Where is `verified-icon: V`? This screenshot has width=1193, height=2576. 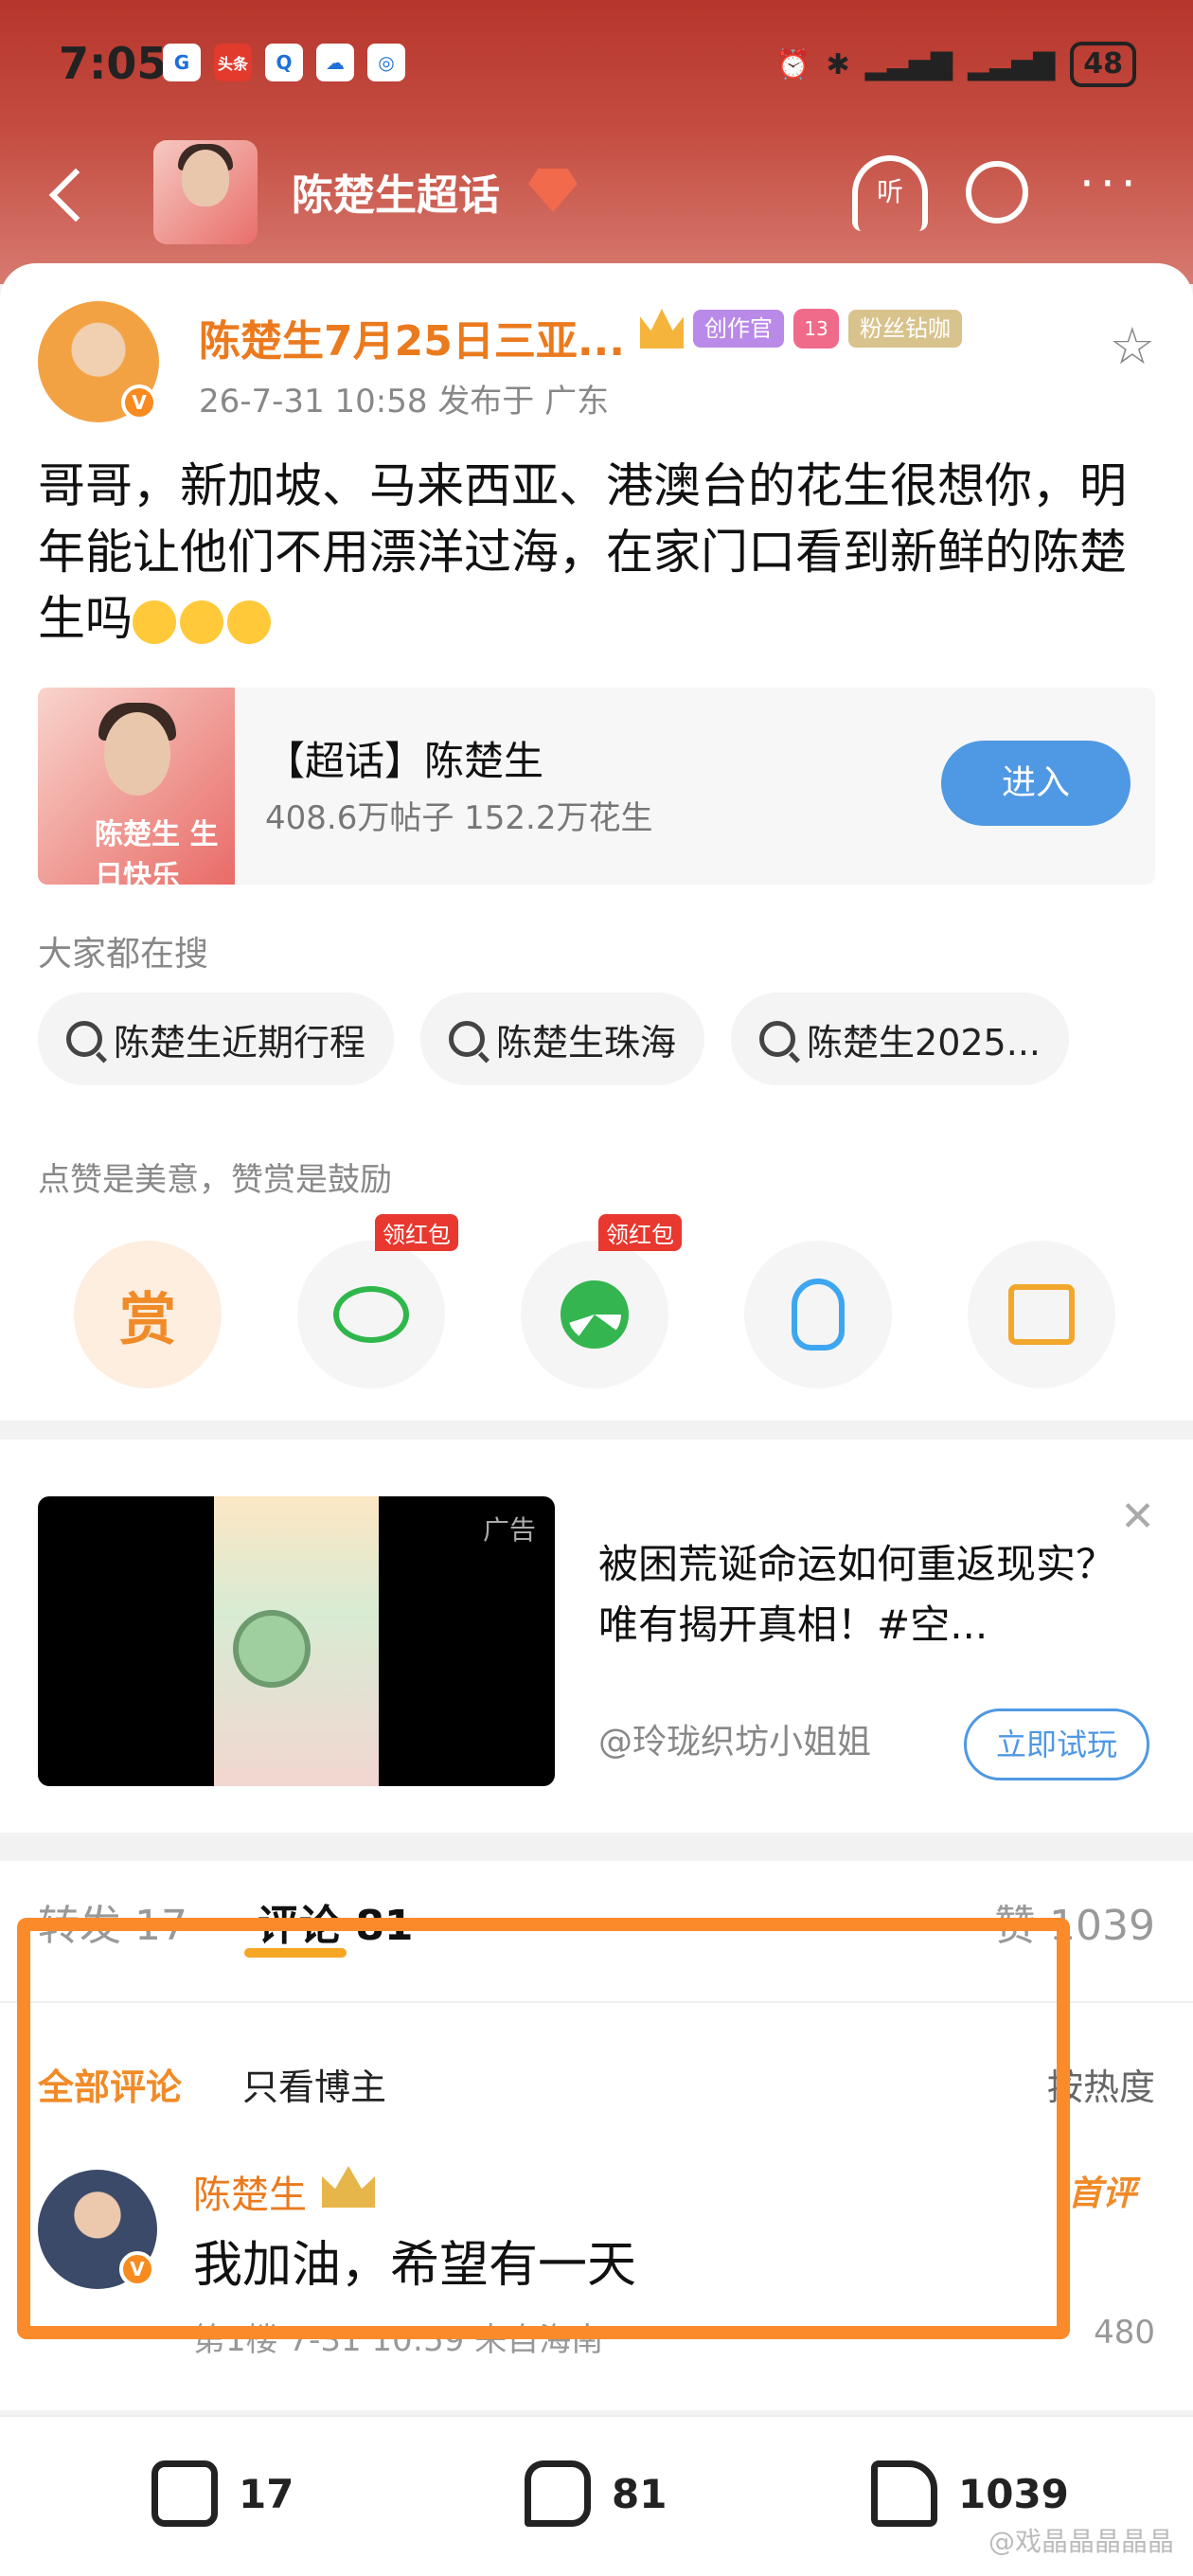
verified-icon: V is located at coordinates (139, 402).